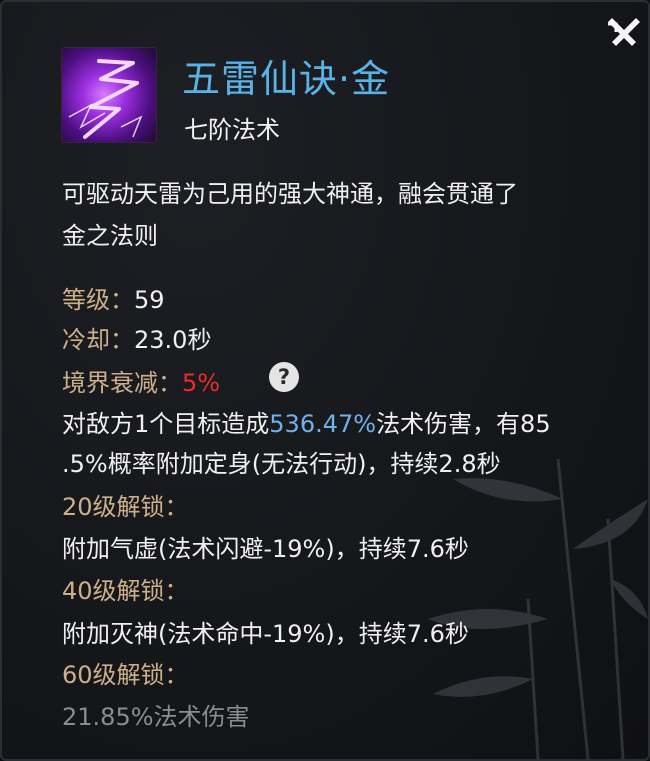  I want to click on unlock-40-label: 40级解锁：, so click(125, 591).